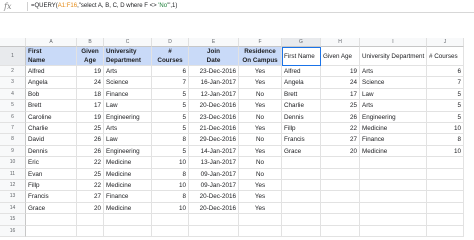 The width and height of the screenshot is (474, 240). What do you see at coordinates (51, 186) in the screenshot?
I see `cell-first-name: Fillp` at bounding box center [51, 186].